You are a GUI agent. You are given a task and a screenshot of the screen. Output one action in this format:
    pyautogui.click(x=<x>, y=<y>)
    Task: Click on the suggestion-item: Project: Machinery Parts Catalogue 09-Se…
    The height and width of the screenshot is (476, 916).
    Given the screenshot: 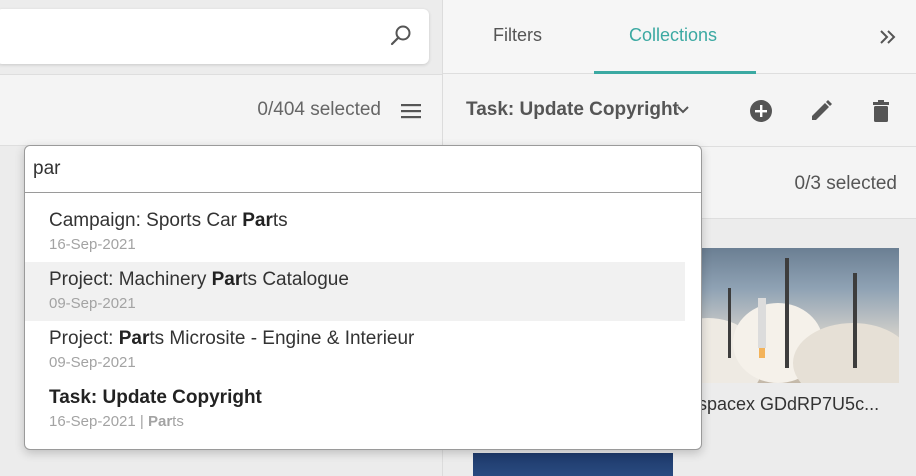 What is the action you would take?
    pyautogui.click(x=355, y=291)
    